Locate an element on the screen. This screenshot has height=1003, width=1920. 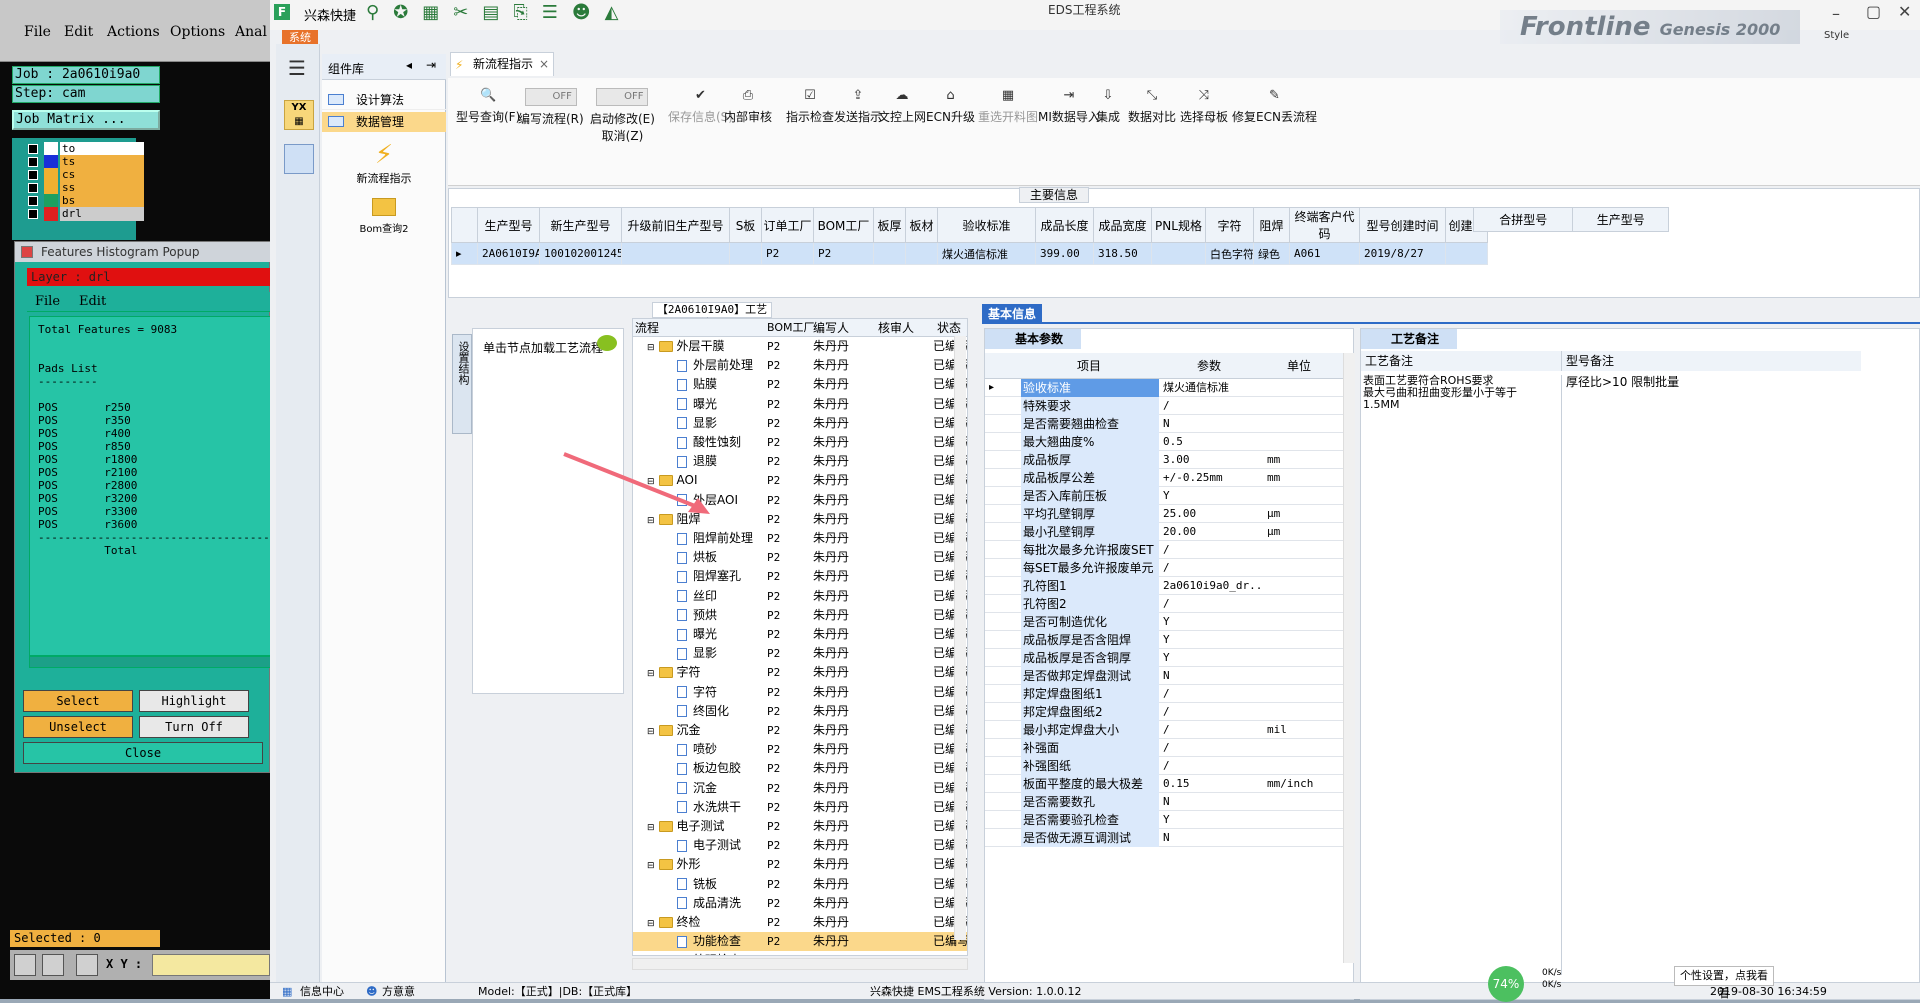
tree-item: 水洗烘干 P2 朱丹丹 已编写 is located at coordinates (800, 807).